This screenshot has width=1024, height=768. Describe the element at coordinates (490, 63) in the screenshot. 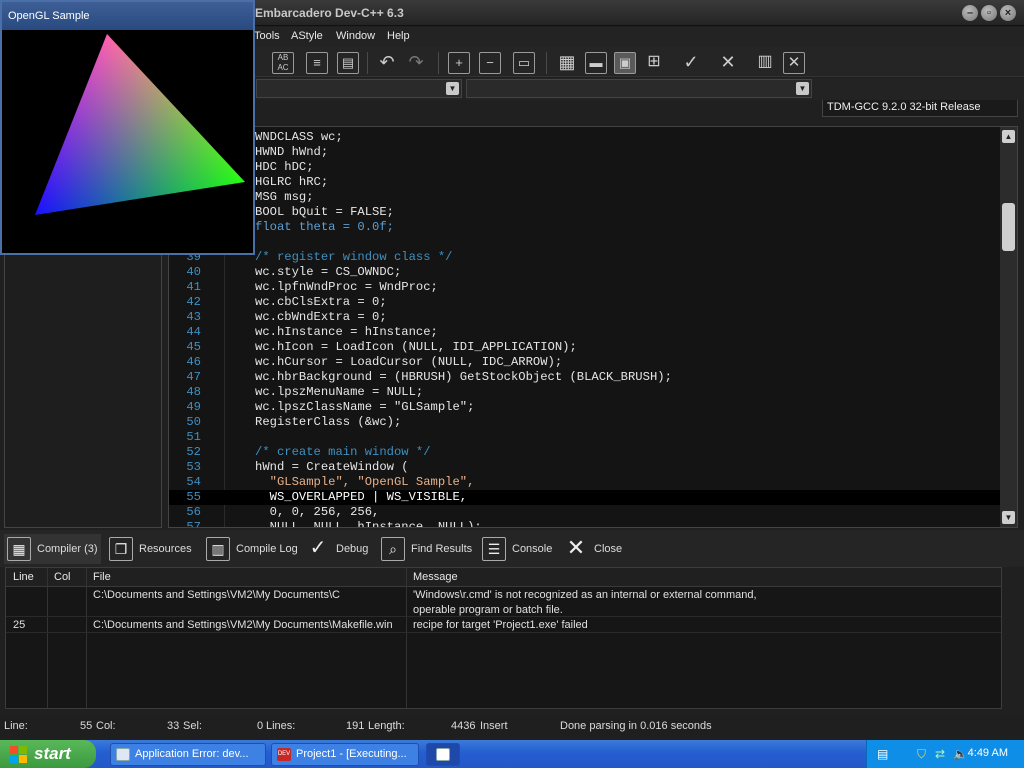

I see `remove-file-icon: −` at that location.